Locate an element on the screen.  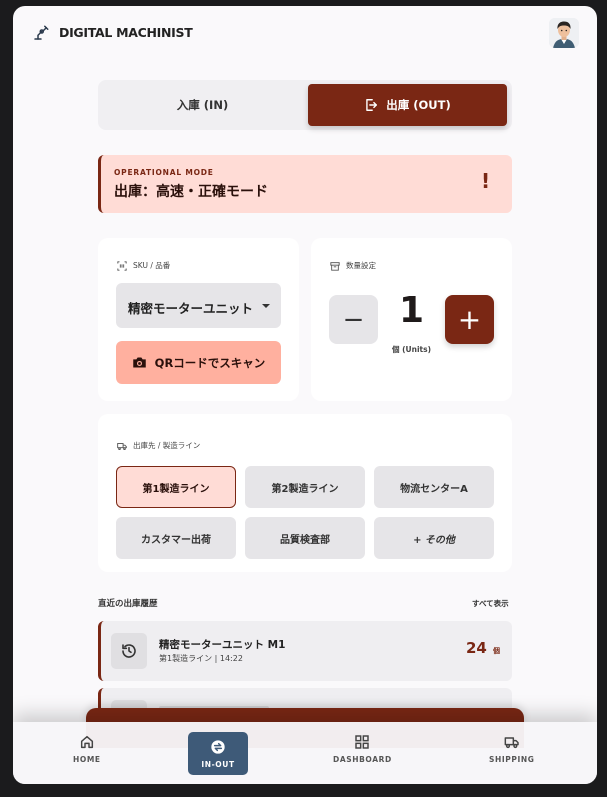
truck-icon is located at coordinates (511, 743).